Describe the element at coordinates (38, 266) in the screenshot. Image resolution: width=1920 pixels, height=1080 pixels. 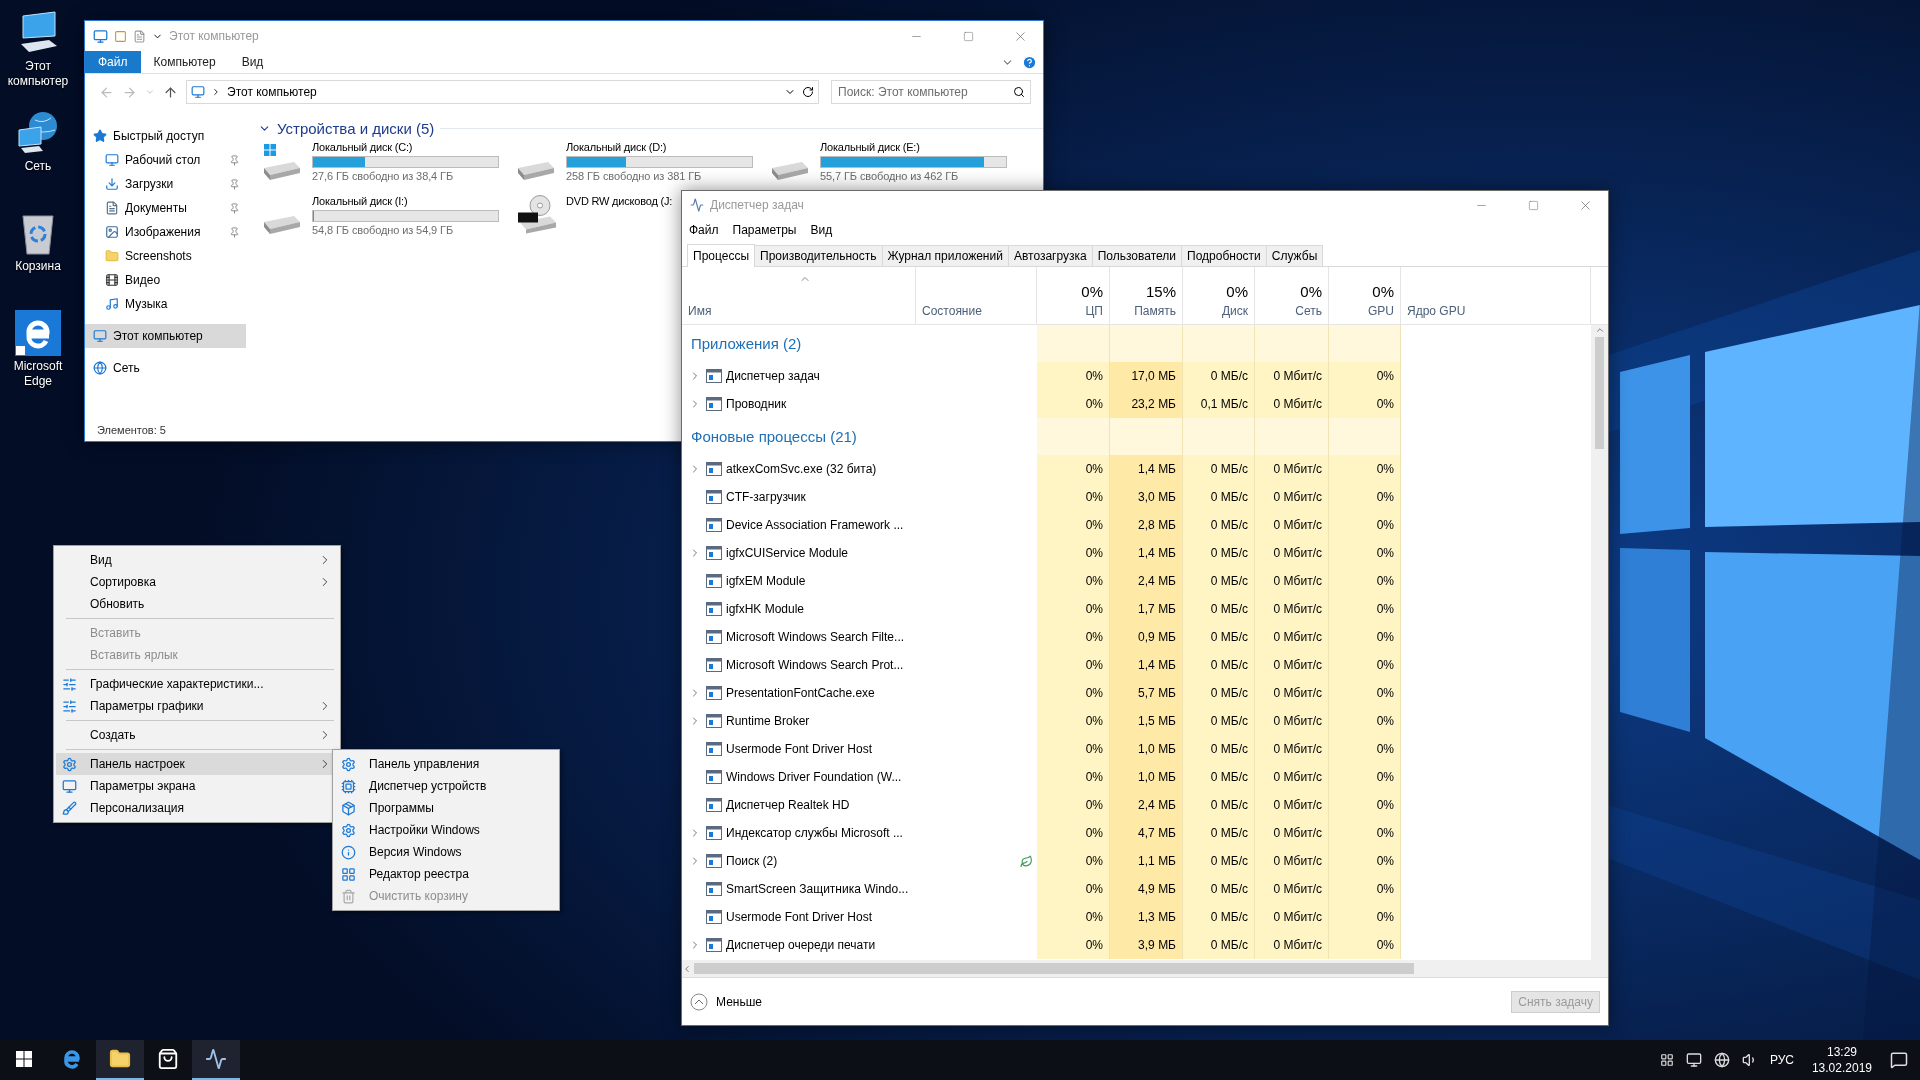
I see `desktop-icon-label: Корзина` at that location.